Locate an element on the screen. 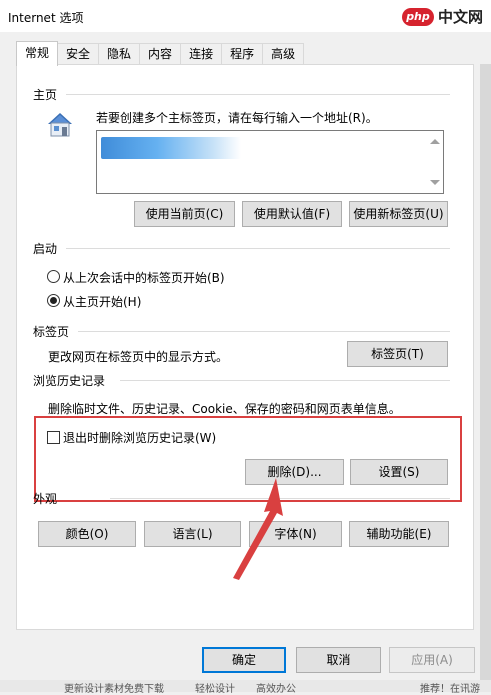 The image size is (491, 695). watermark-text: 中文网 is located at coordinates (460, 17).